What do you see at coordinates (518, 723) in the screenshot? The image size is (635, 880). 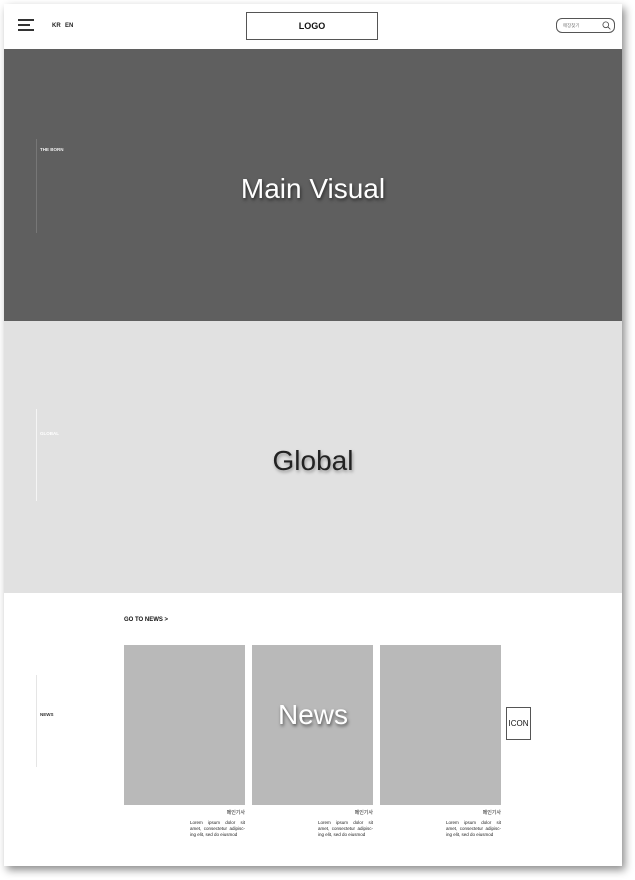 I see `icon-button: ICON` at bounding box center [518, 723].